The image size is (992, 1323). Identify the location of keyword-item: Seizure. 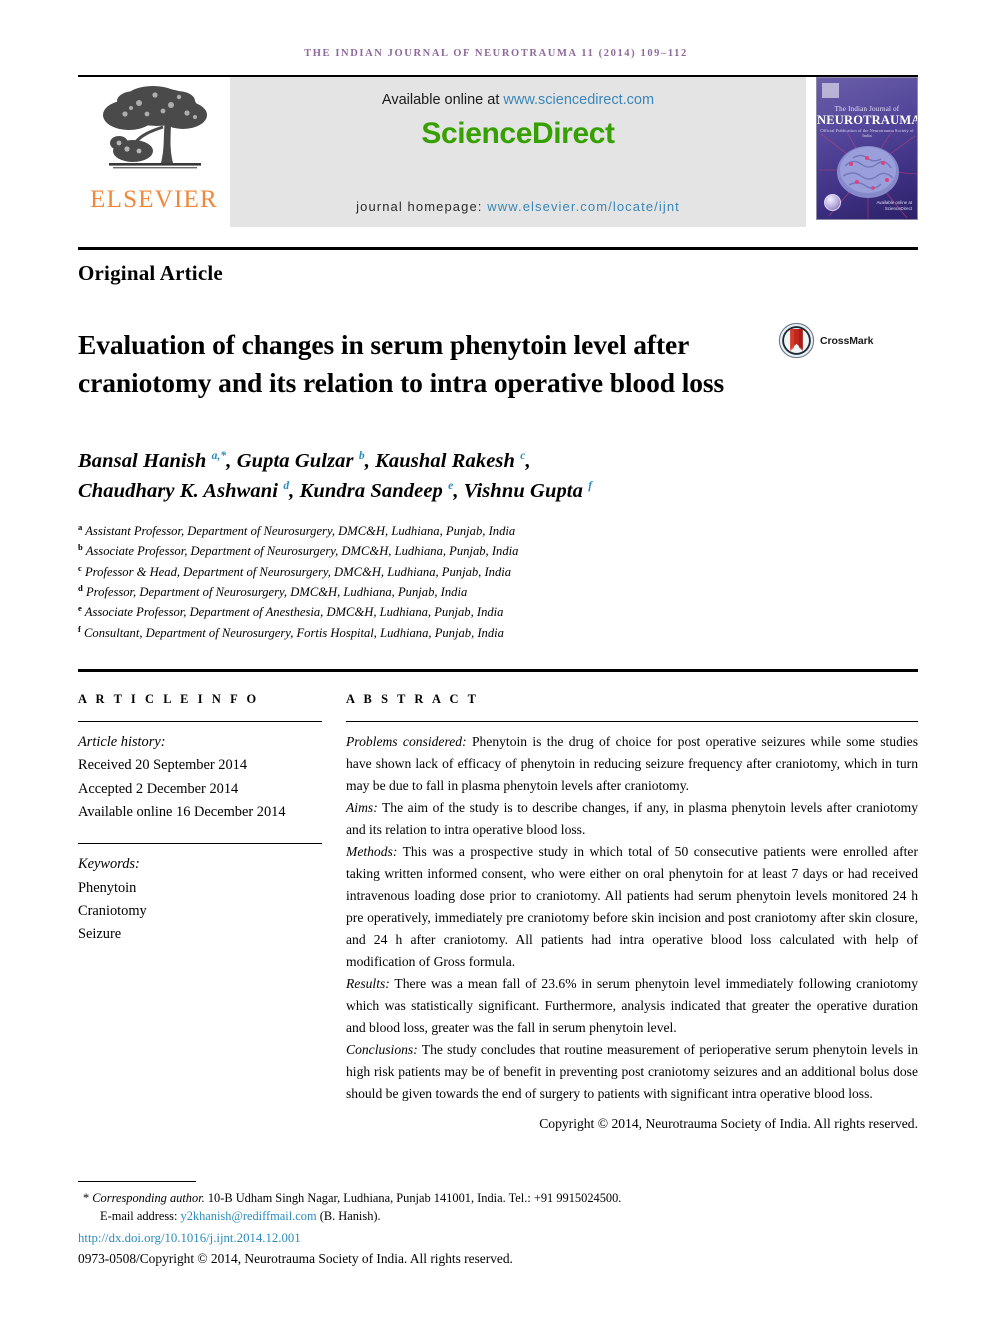
(100, 934).